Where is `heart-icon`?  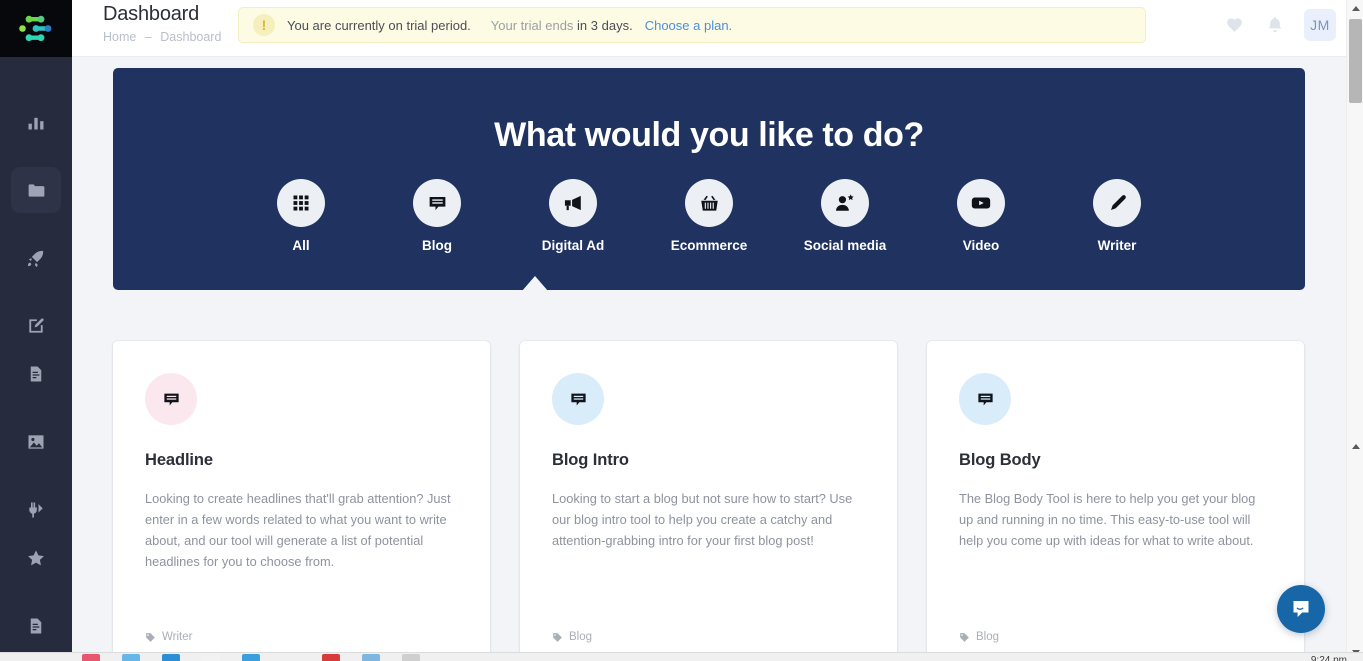 heart-icon is located at coordinates (1234, 25).